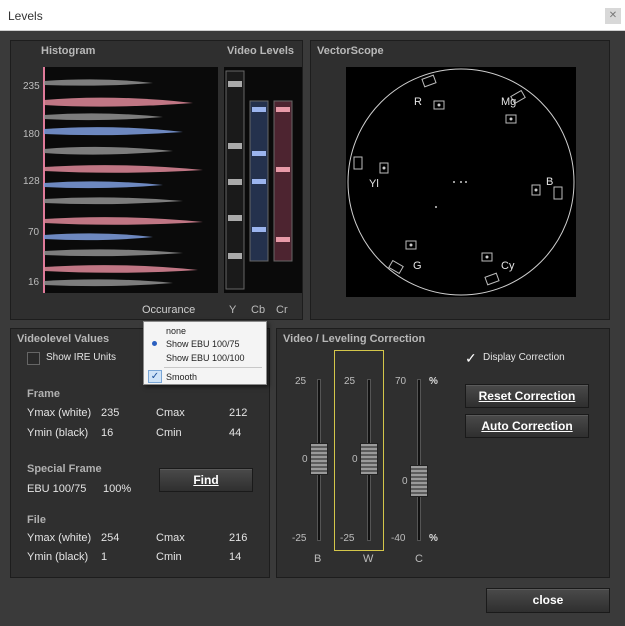  I want to click on frame-title: Frame, so click(44, 394).